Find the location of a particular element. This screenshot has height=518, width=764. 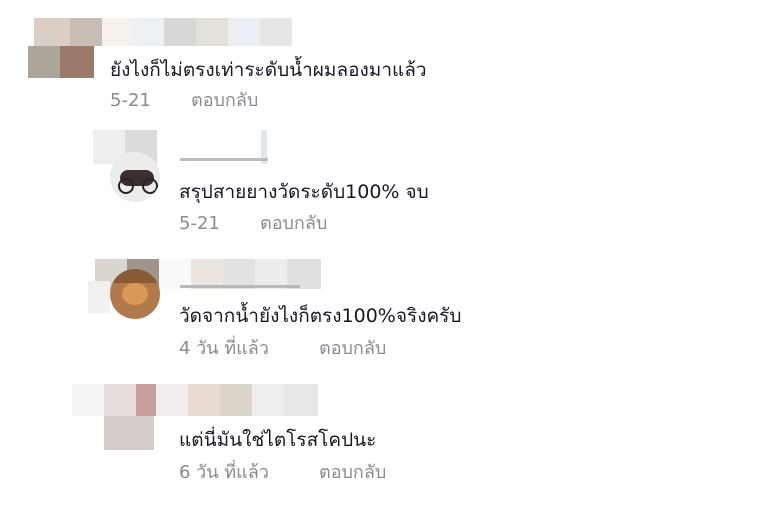

avatar-badge-redacted is located at coordinates (99, 297).